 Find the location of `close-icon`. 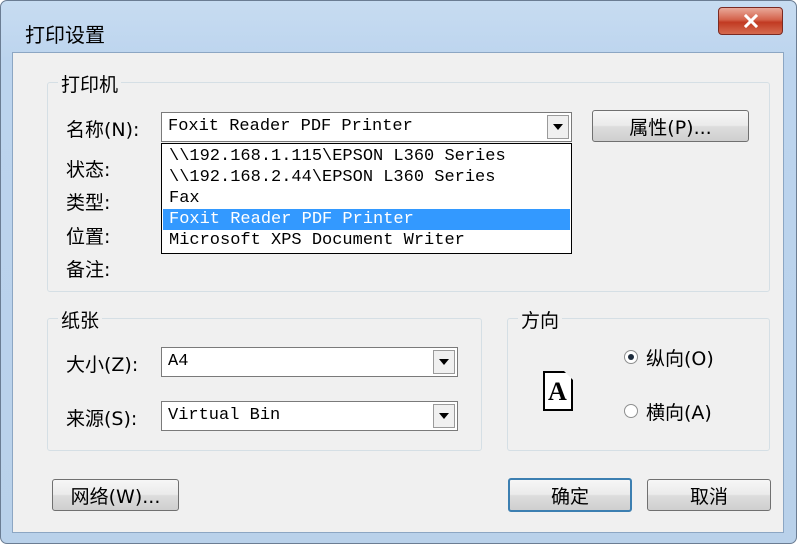

close-icon is located at coordinates (750, 21).